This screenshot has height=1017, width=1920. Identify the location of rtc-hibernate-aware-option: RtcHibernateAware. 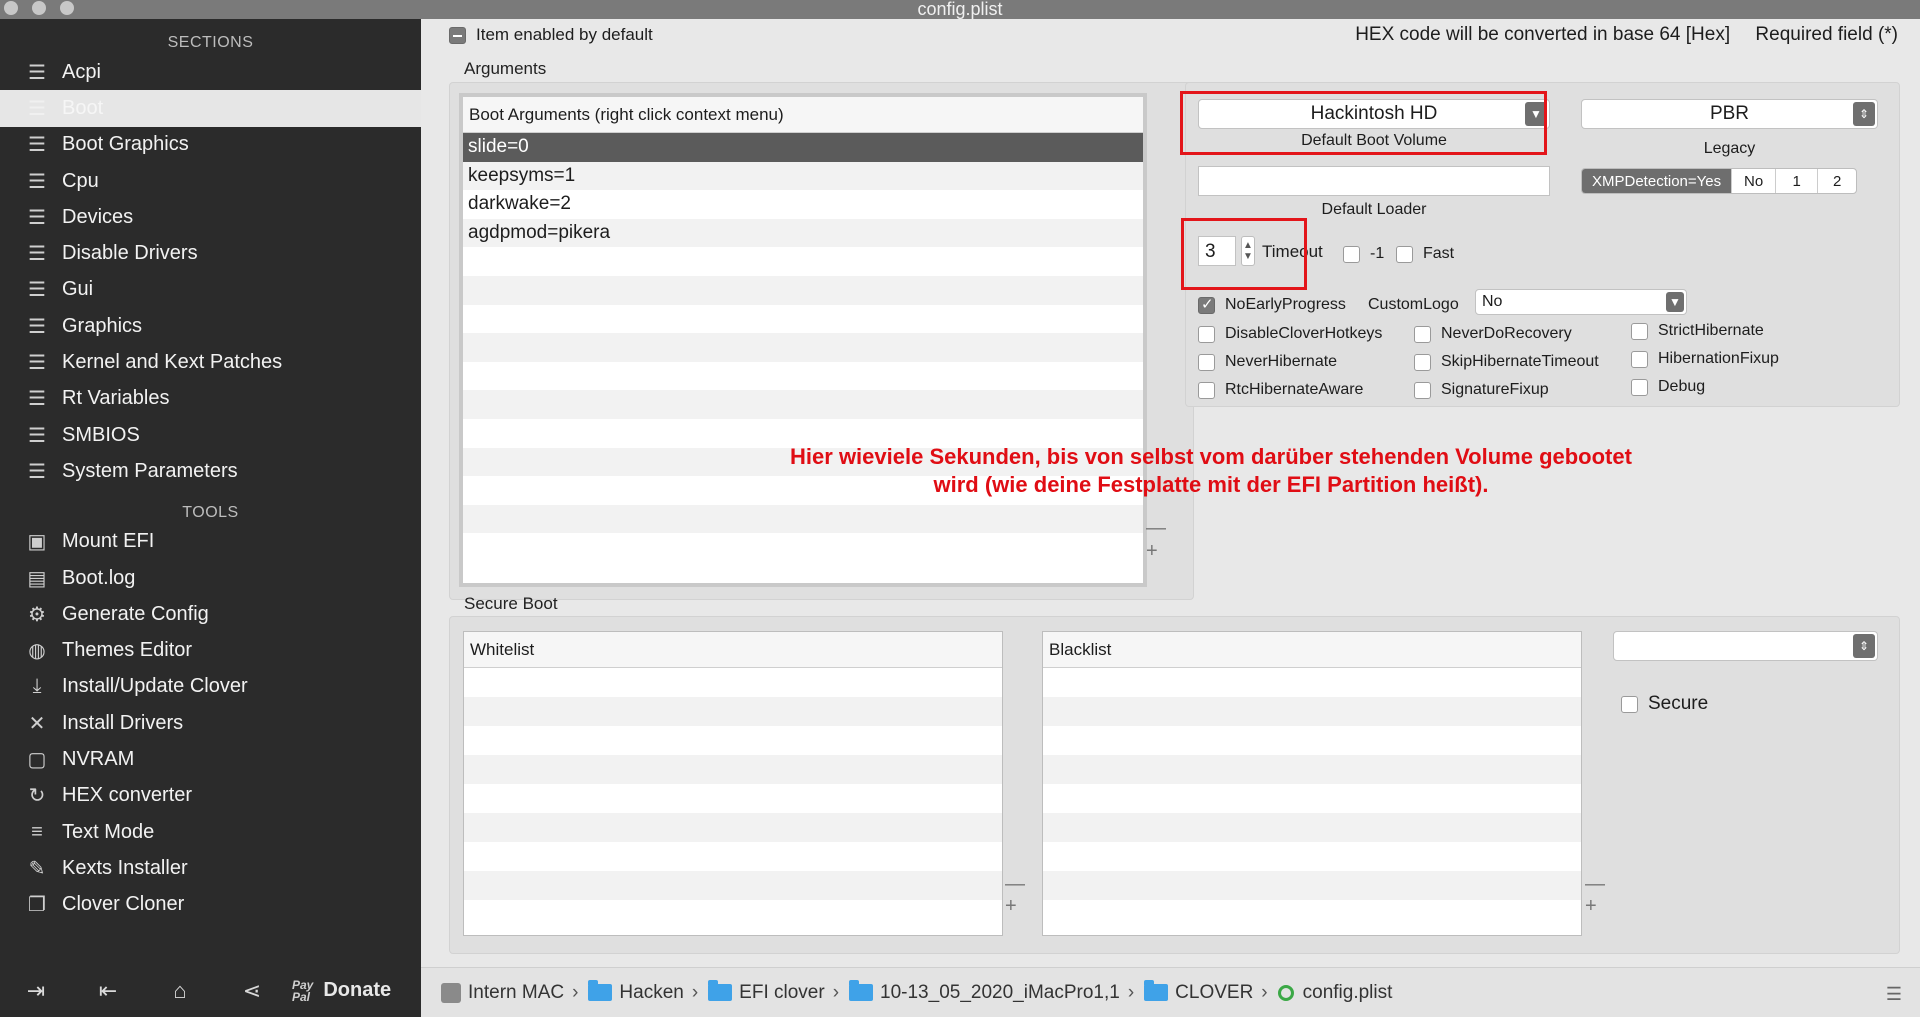
(1280, 390).